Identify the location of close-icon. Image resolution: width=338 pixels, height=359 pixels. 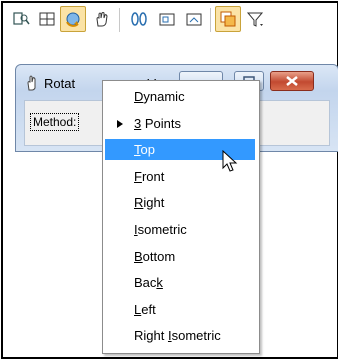
(292, 81).